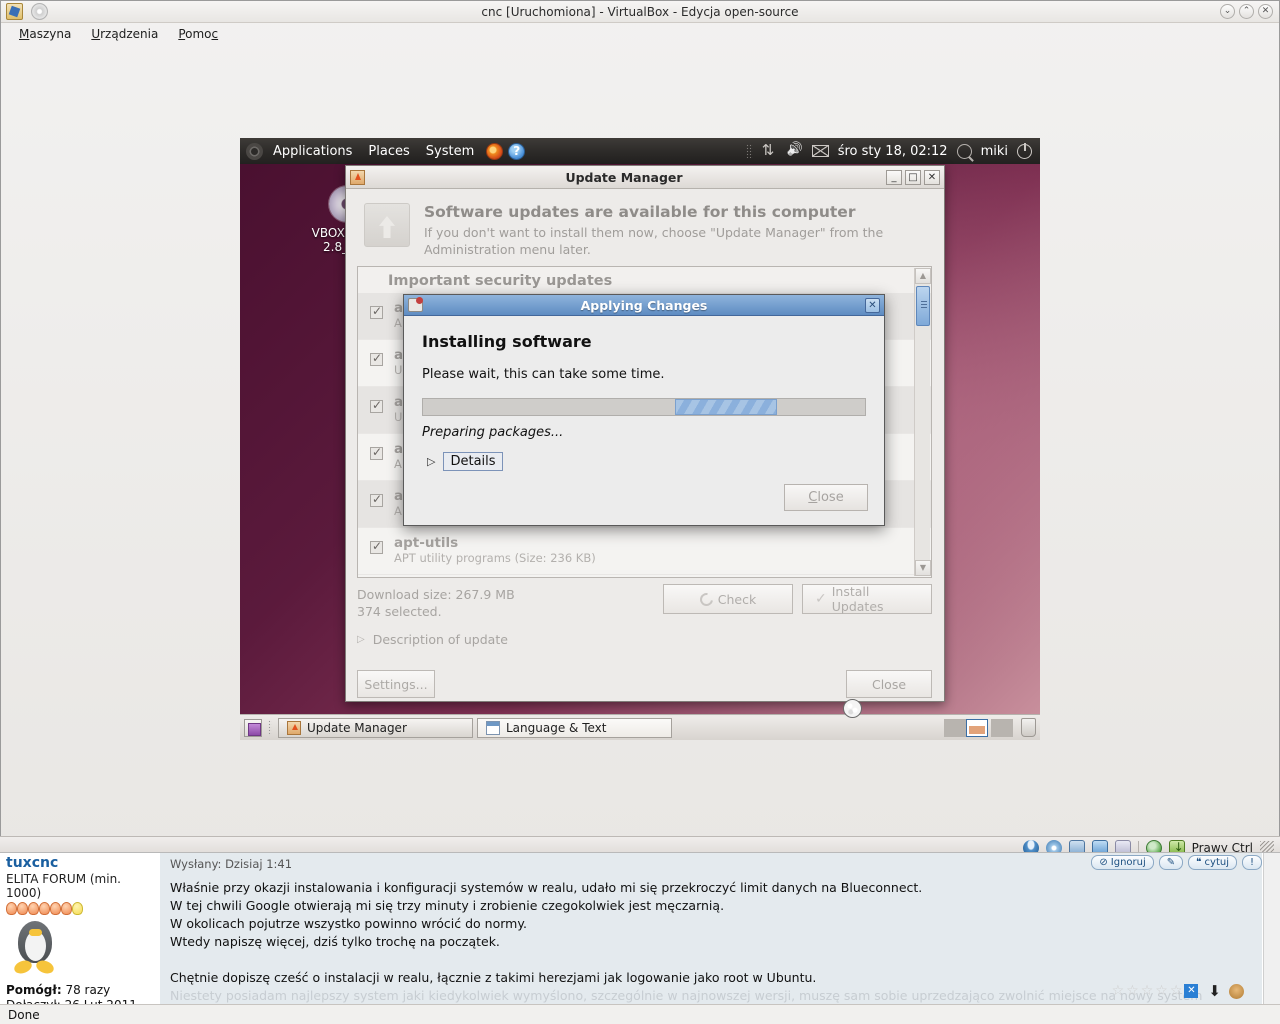  I want to click on taskbar-item-label: Language & Text, so click(556, 727).